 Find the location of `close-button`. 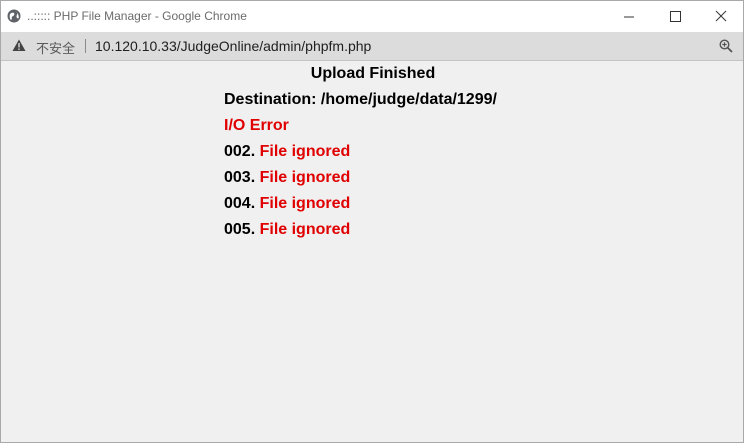

close-button is located at coordinates (721, 16).